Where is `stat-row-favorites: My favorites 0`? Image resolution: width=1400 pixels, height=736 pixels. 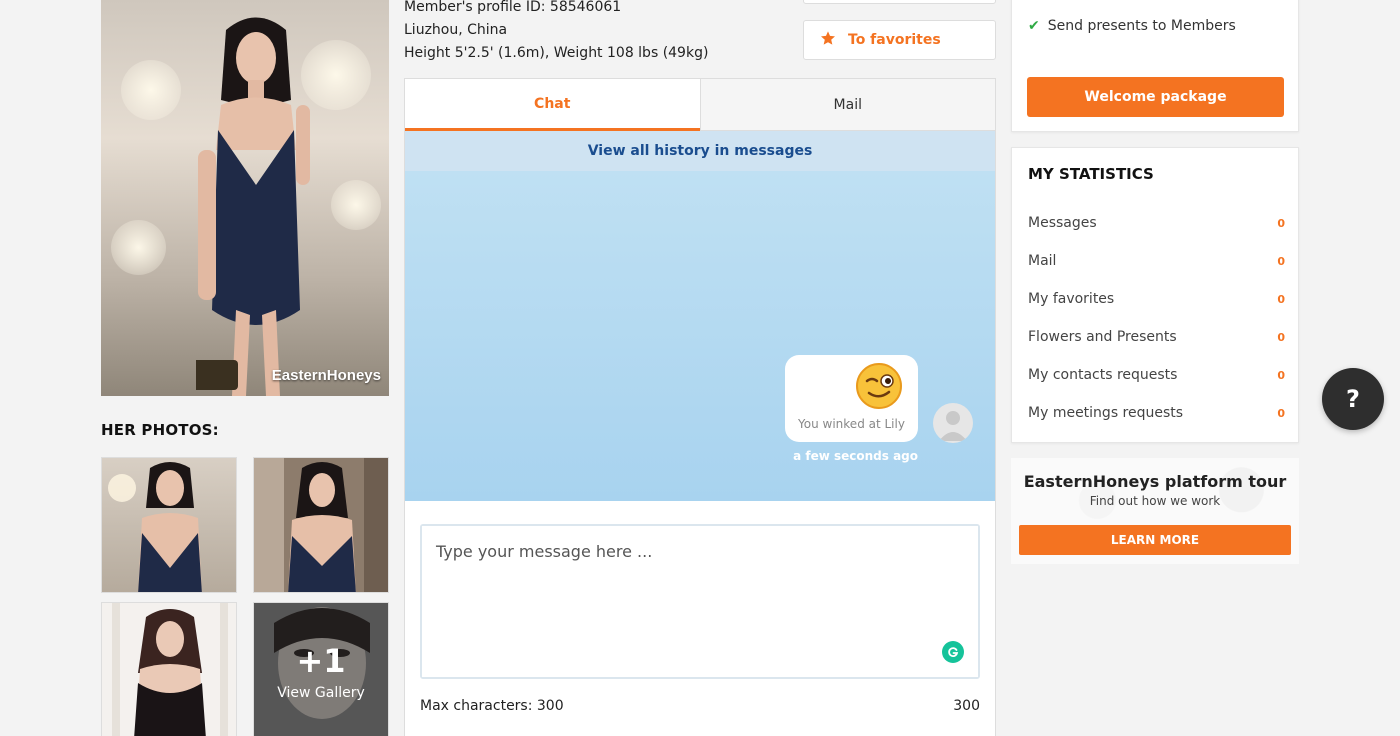 stat-row-favorites: My favorites 0 is located at coordinates (1156, 299).